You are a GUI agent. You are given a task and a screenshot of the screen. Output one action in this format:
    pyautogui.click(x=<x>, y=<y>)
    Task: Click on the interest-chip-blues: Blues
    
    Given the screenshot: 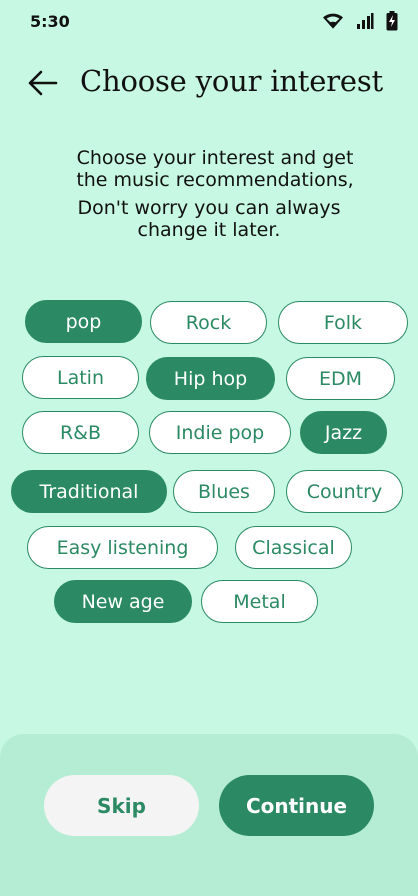 What is the action you would take?
    pyautogui.click(x=224, y=491)
    